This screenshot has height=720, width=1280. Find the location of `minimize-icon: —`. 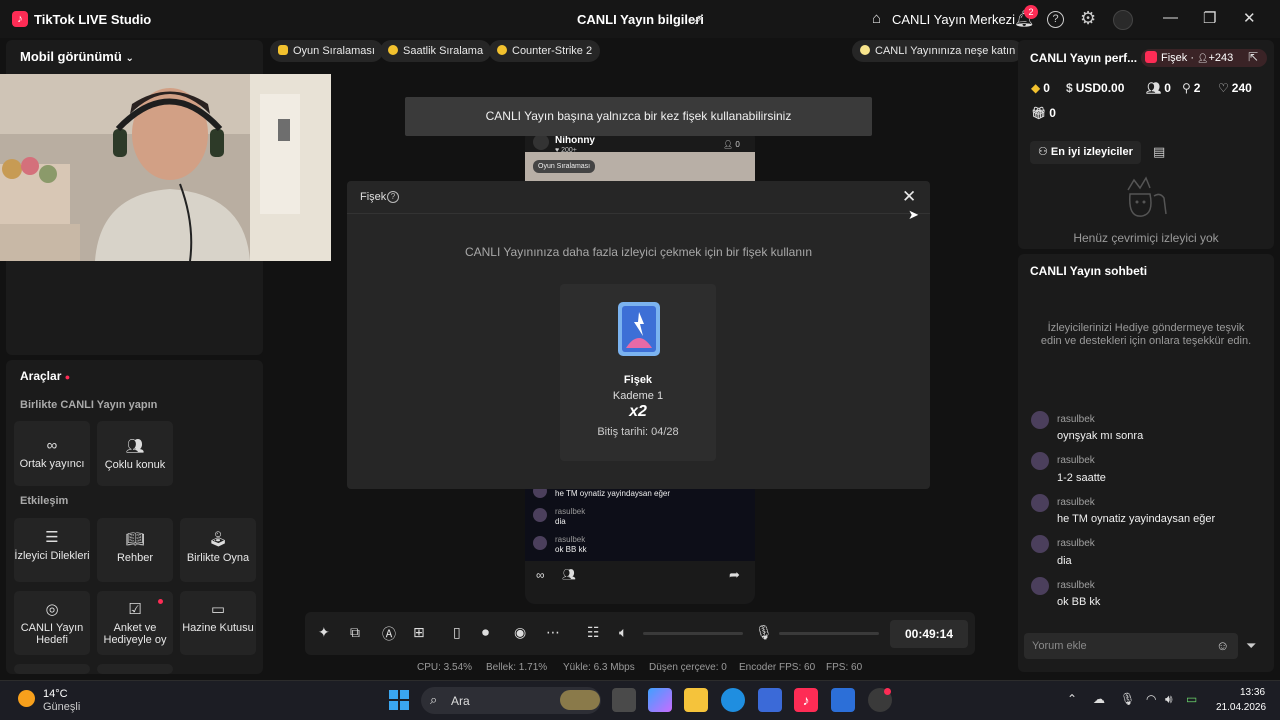

minimize-icon: — is located at coordinates (1170, 17).